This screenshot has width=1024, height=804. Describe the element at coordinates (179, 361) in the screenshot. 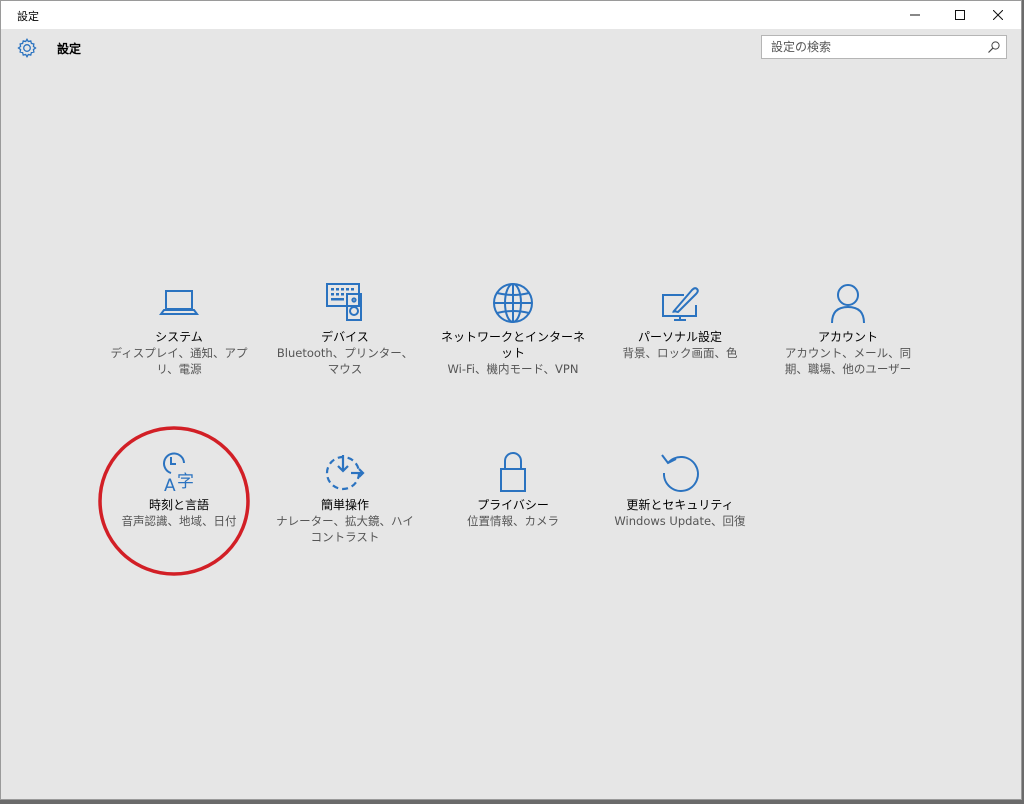

I see `tile-description: ディスプレイ、通知、アプリ、電源` at that location.